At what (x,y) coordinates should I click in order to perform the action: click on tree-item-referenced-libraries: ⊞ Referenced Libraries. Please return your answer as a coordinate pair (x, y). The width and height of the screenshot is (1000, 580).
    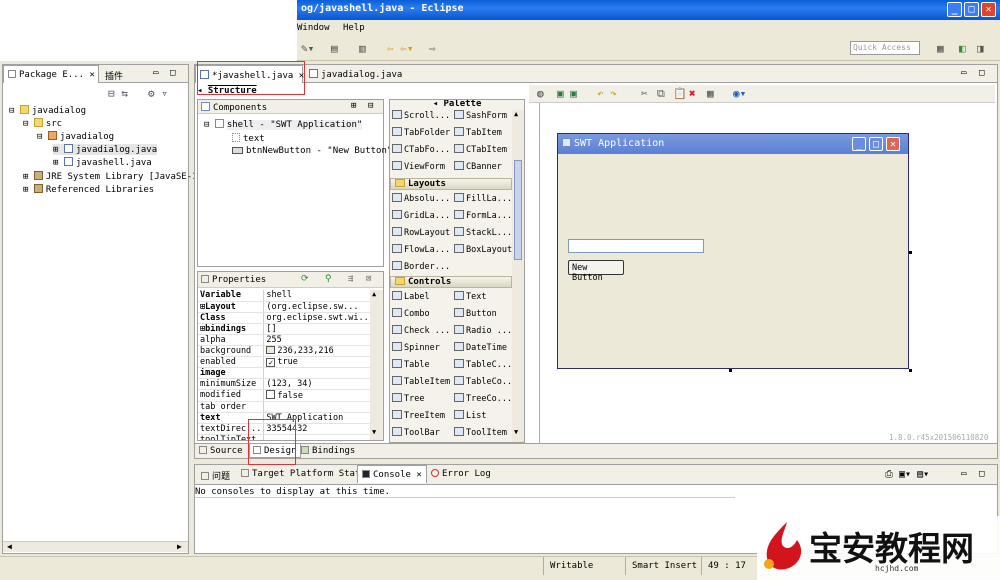
    Looking at the image, I should click on (88, 189).